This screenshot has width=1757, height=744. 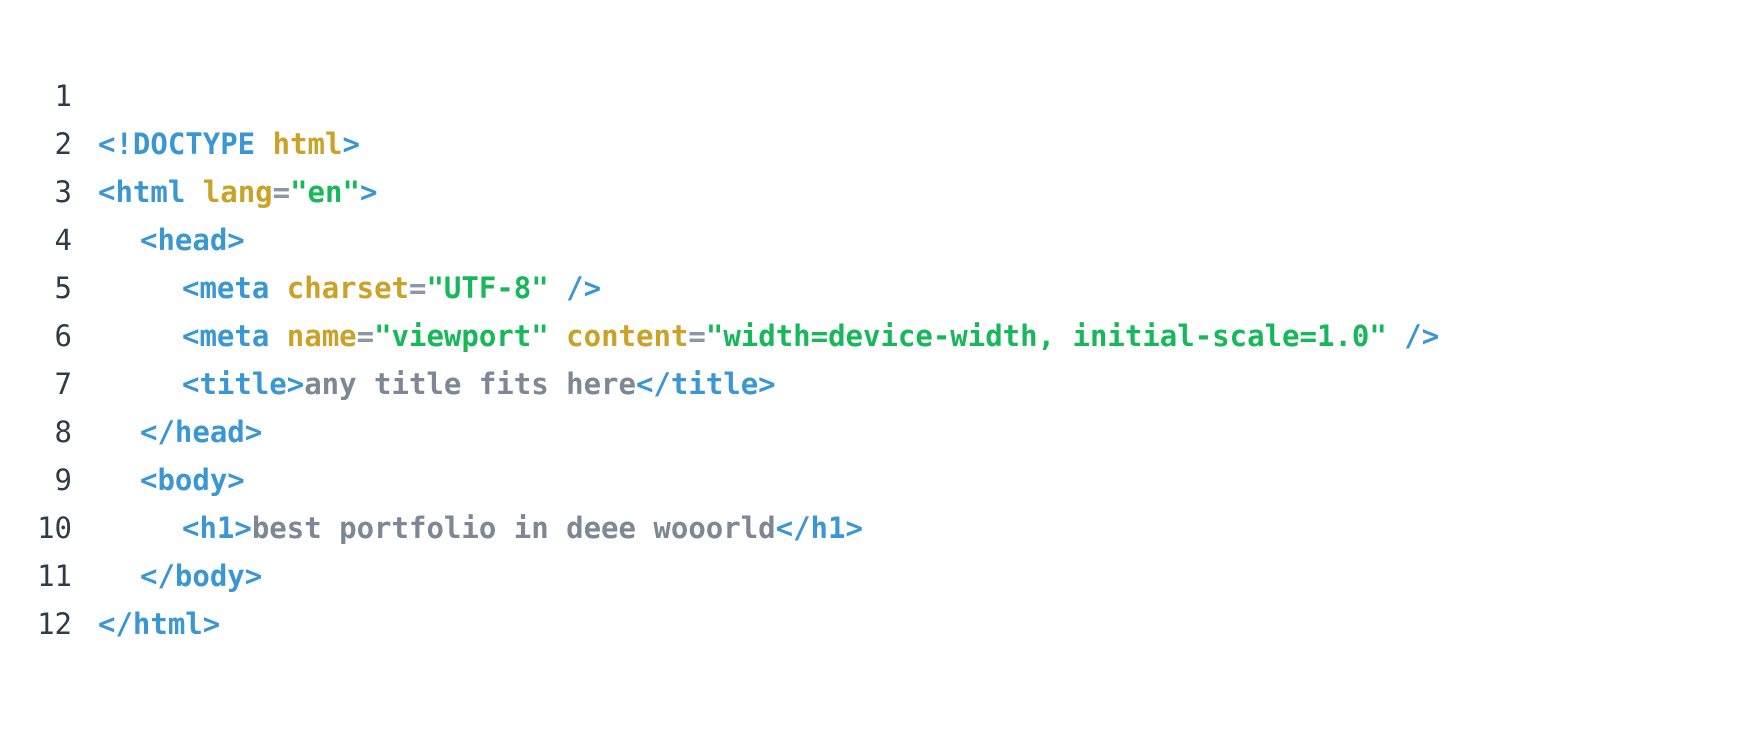 I want to click on html-close-tag: </html>, so click(x=159, y=624).